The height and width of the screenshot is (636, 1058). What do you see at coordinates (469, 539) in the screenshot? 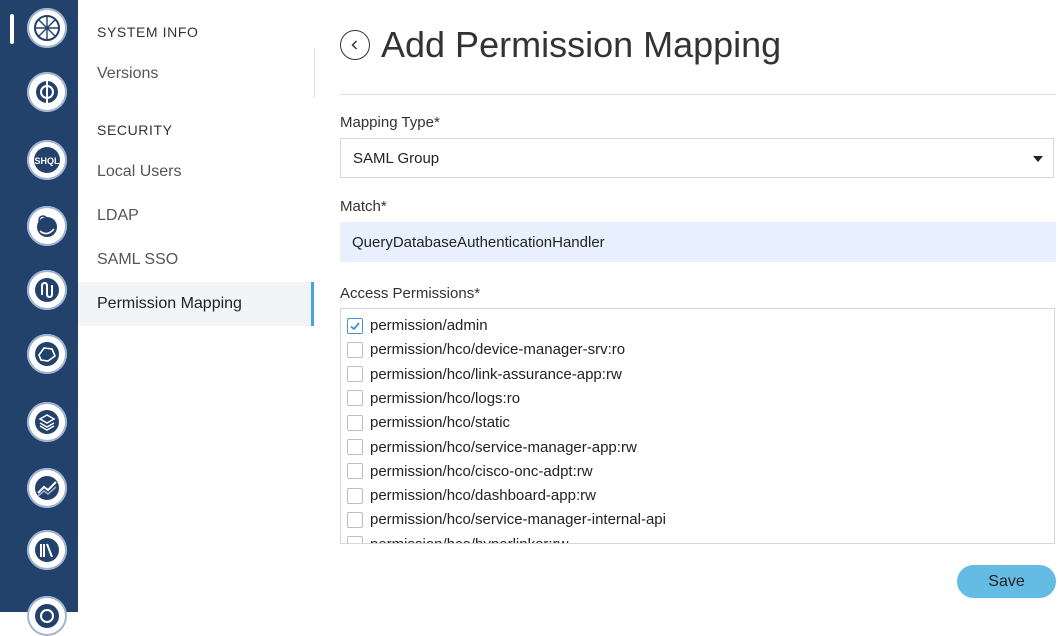
I see `permission-label: permission/hco/hyperlinker:rw` at bounding box center [469, 539].